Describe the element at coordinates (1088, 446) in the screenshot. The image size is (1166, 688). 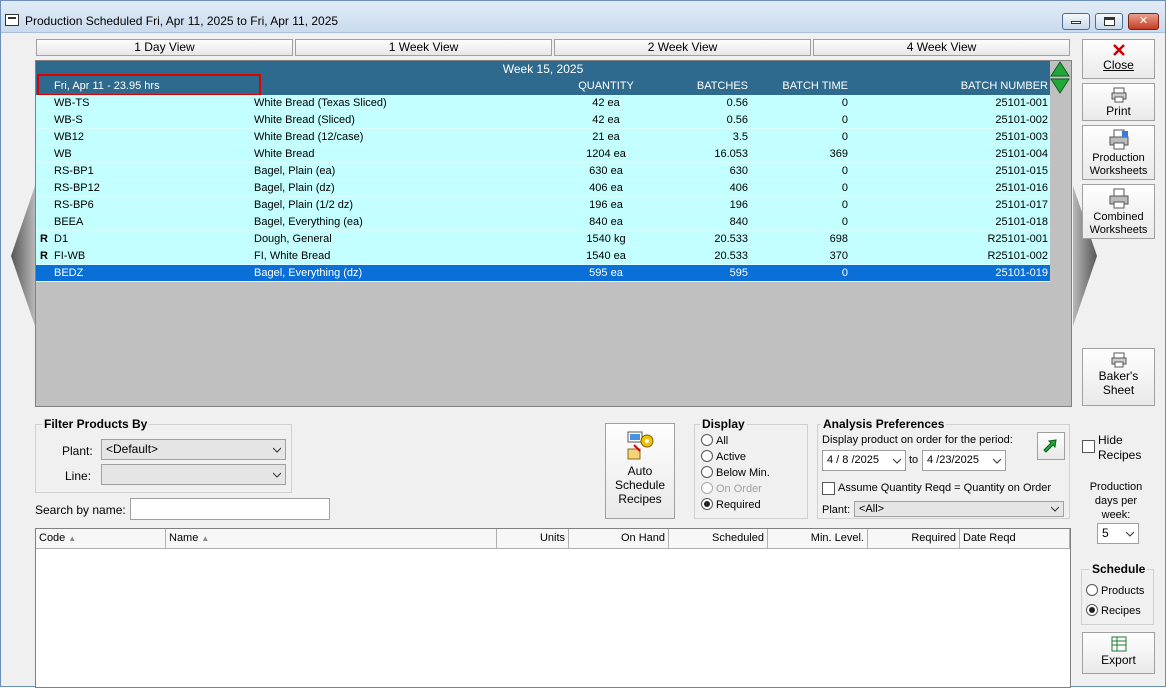
I see `hide-recipes-checkbox` at that location.